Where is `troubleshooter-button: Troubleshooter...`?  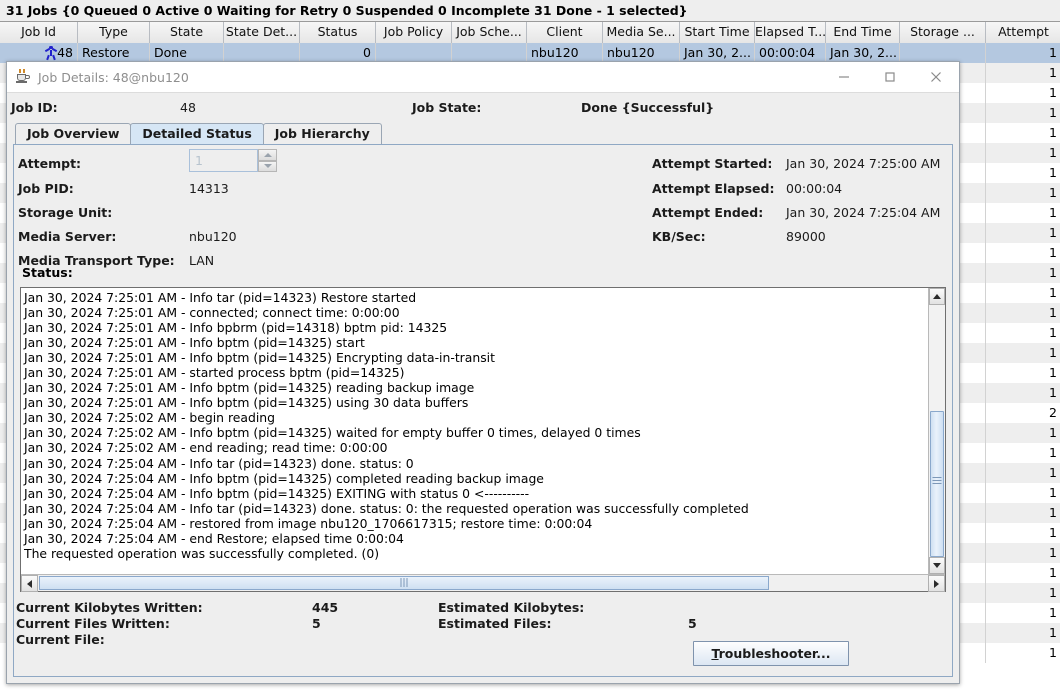 troubleshooter-button: Troubleshooter... is located at coordinates (771, 653).